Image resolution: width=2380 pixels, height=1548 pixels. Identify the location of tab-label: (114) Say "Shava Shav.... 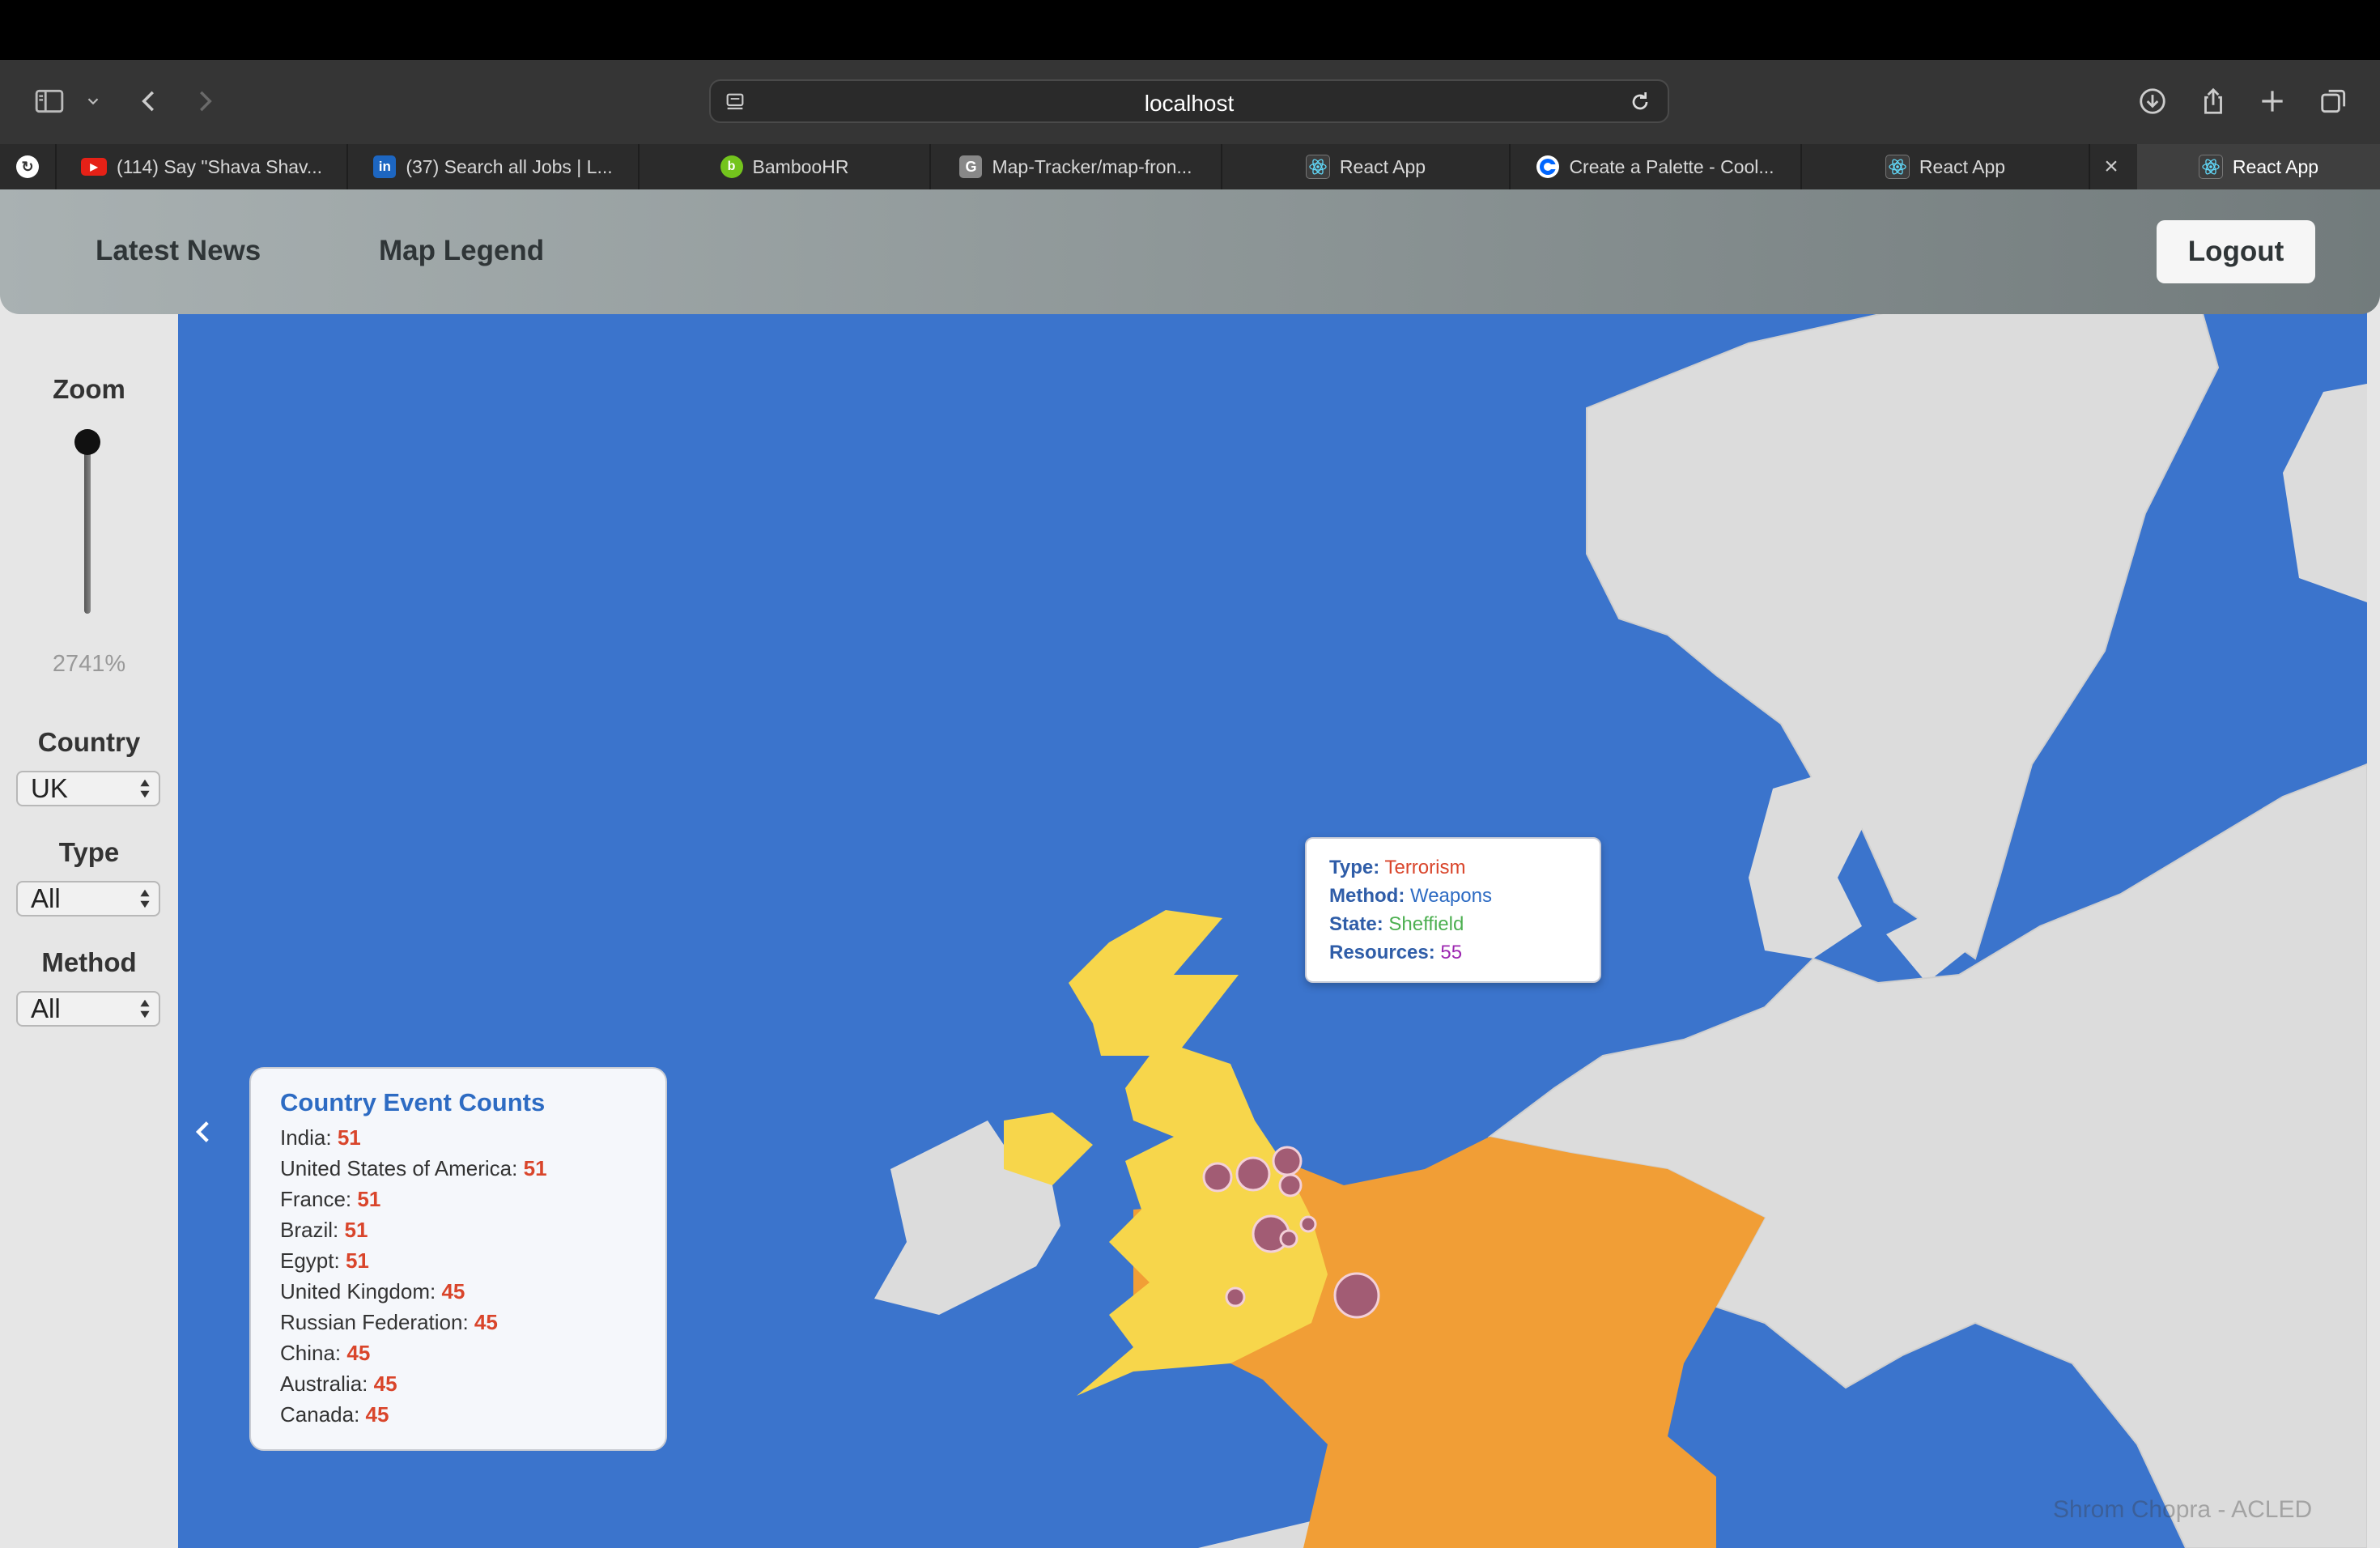
(220, 166).